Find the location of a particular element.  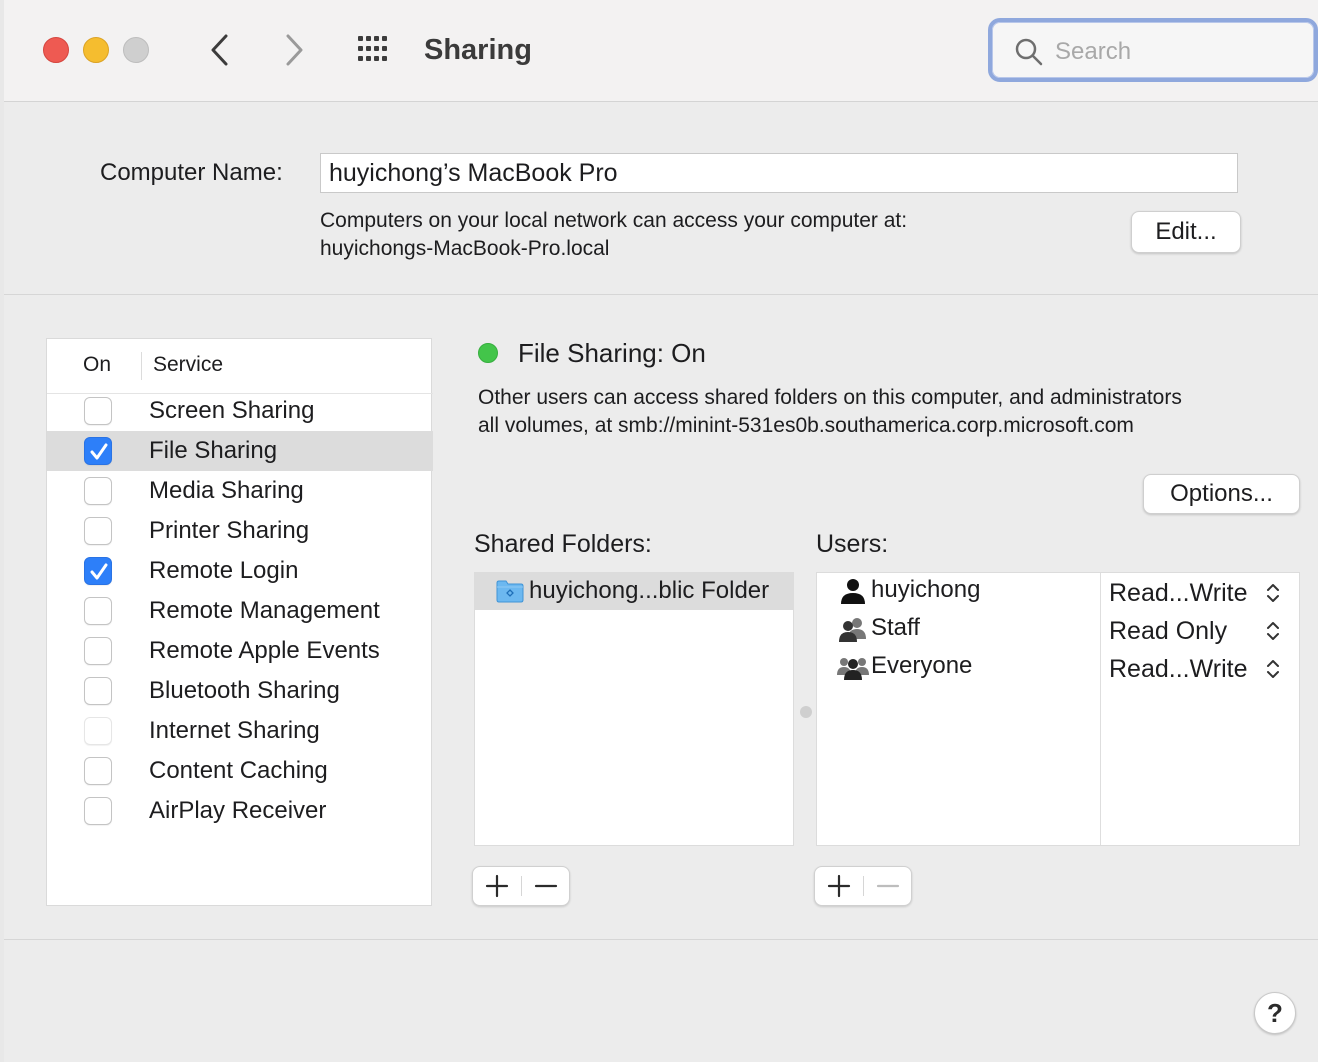

column-divider is located at coordinates (141, 366).